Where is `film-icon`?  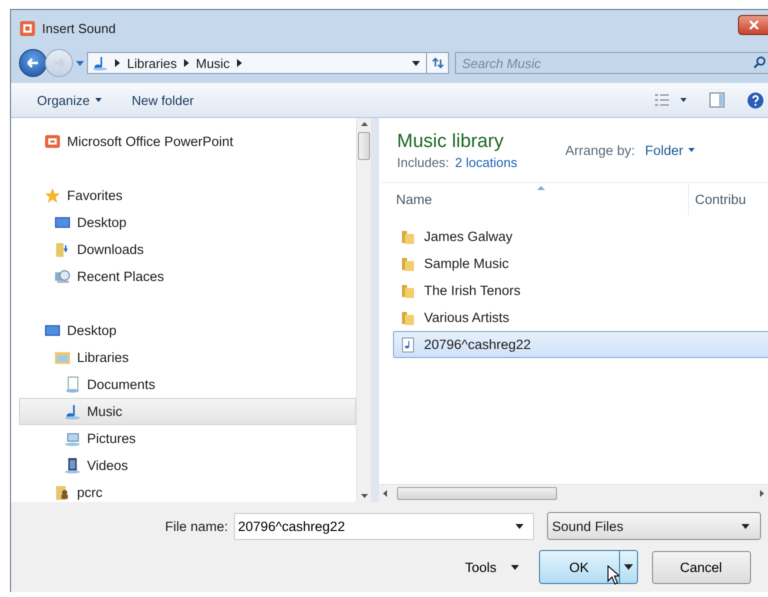 film-icon is located at coordinates (72, 465).